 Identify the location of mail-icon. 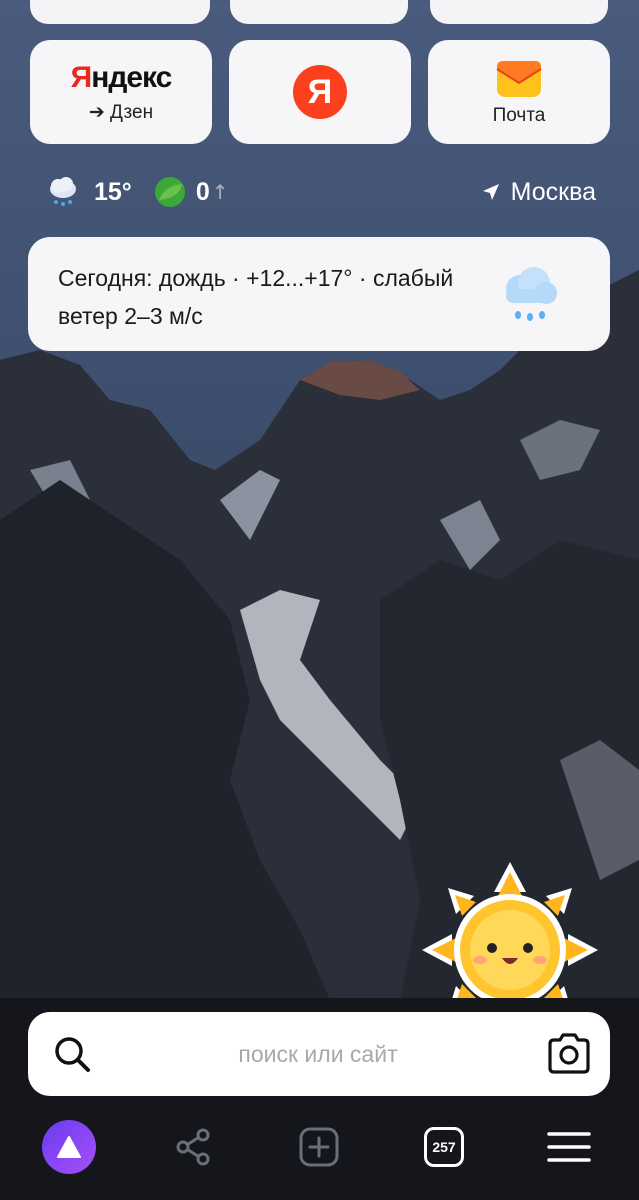
(519, 79).